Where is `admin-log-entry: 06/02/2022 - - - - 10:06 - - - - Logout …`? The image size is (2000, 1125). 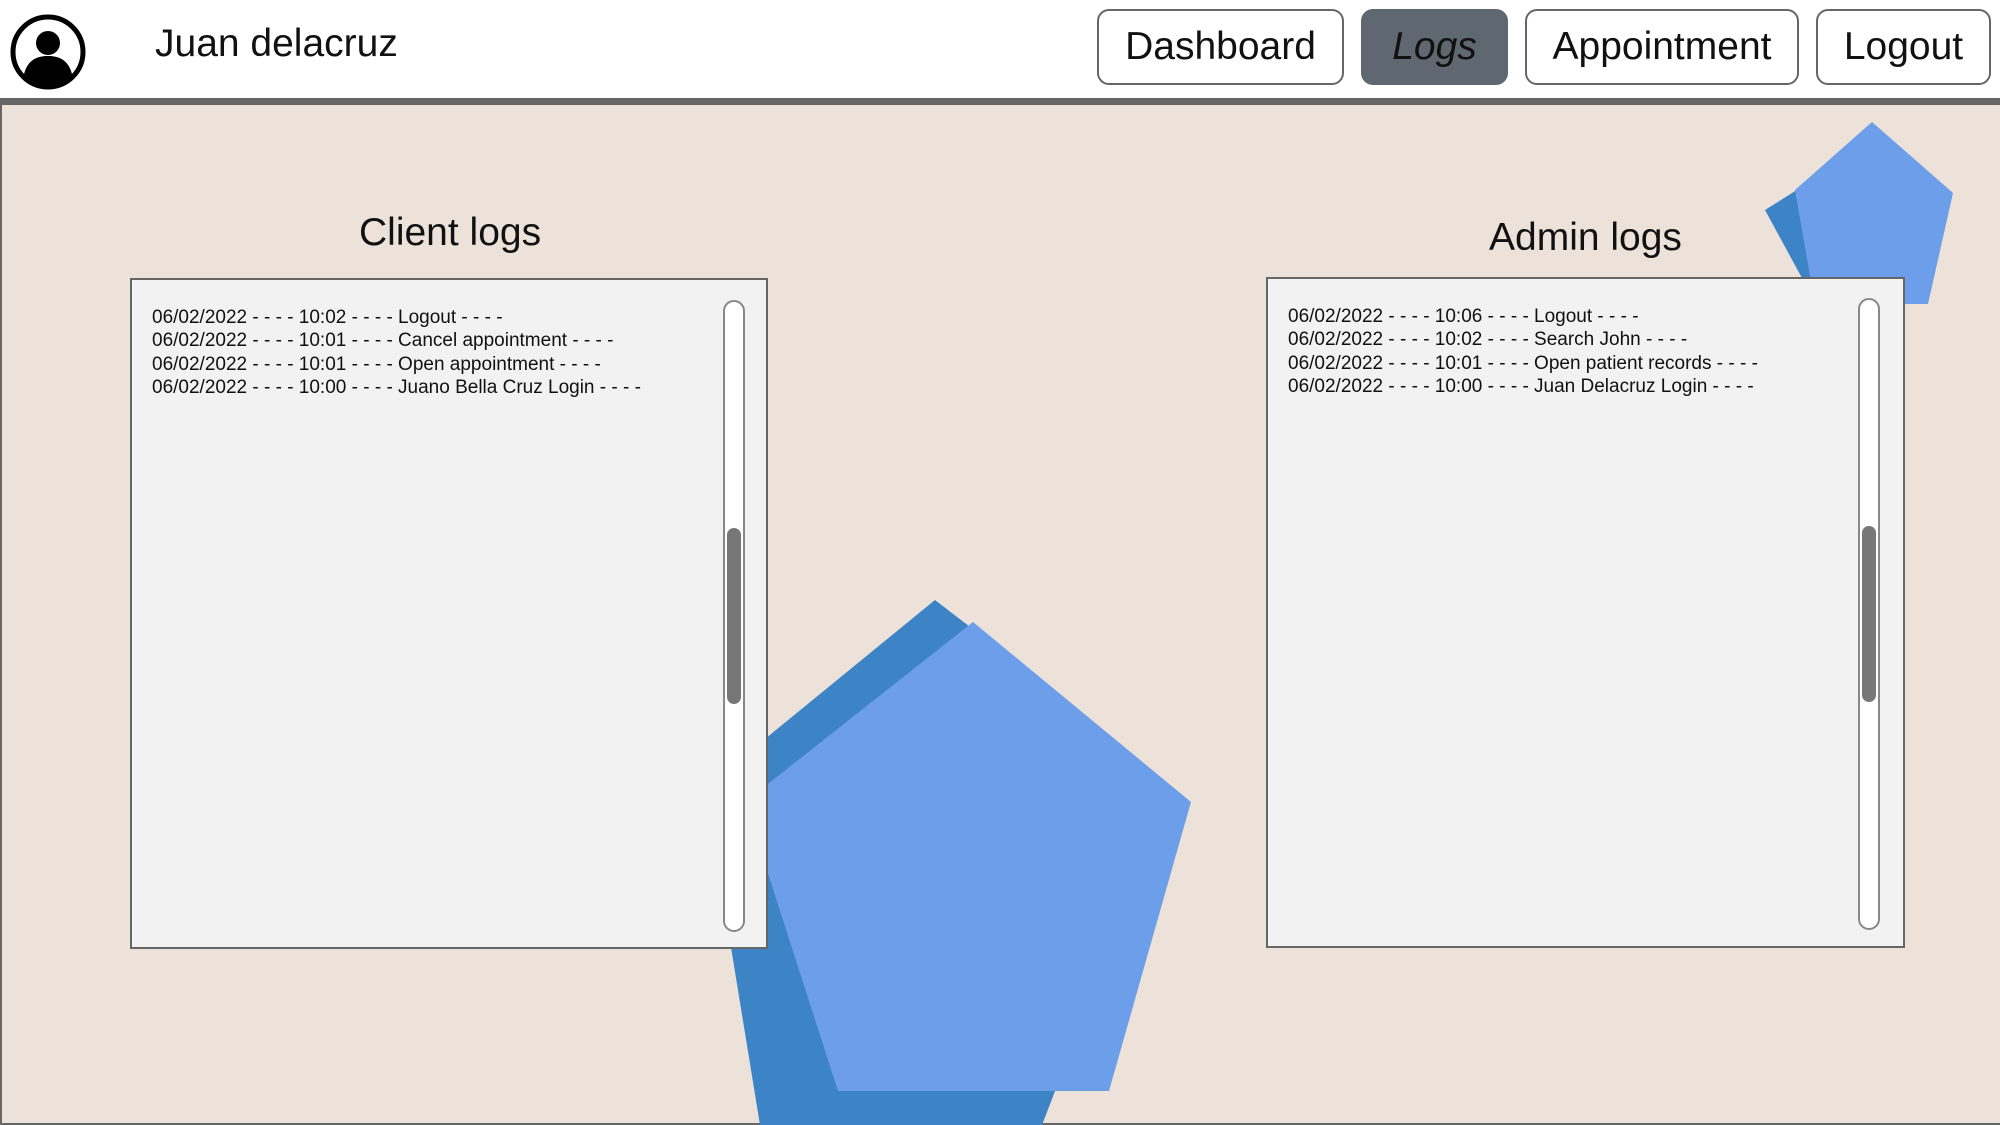 admin-log-entry: 06/02/2022 - - - - 10:06 - - - - Logout … is located at coordinates (1463, 316).